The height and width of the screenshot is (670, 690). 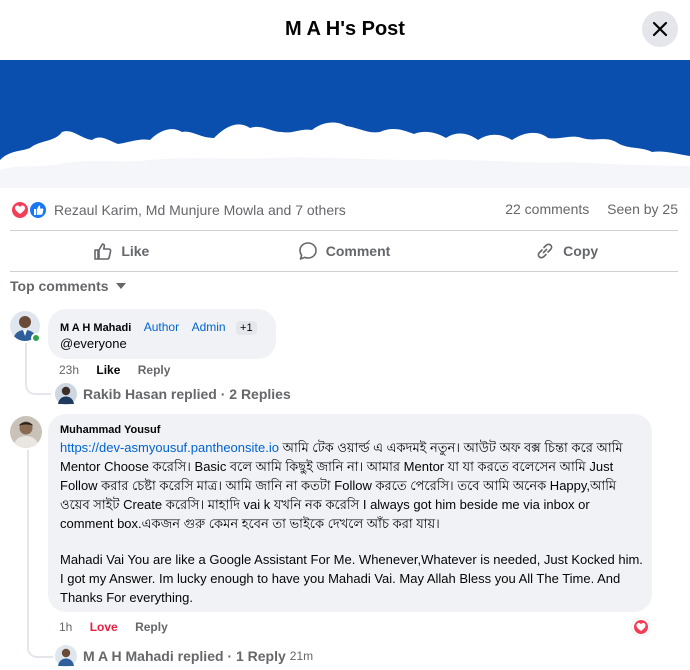 I want to click on heart-icon, so click(x=641, y=627).